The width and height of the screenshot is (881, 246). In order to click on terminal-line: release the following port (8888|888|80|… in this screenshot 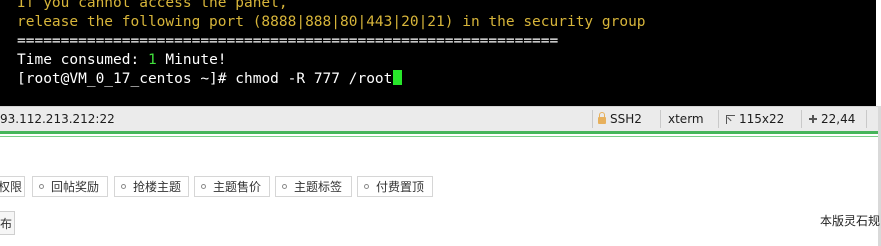, I will do `click(331, 22)`.